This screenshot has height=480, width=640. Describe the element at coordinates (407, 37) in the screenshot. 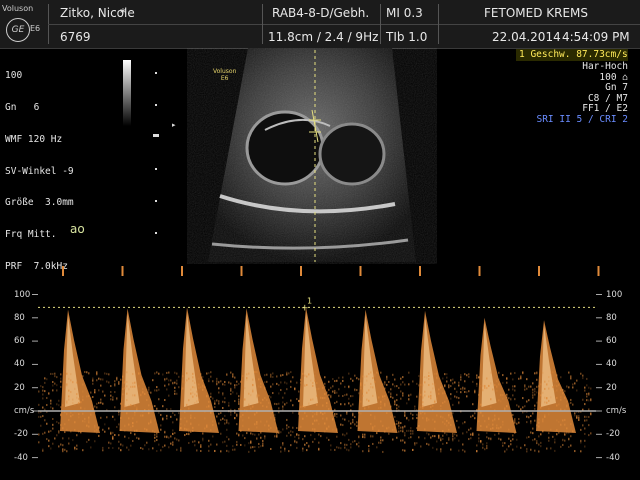

I see `thermal-index: TIb 1.0` at that location.